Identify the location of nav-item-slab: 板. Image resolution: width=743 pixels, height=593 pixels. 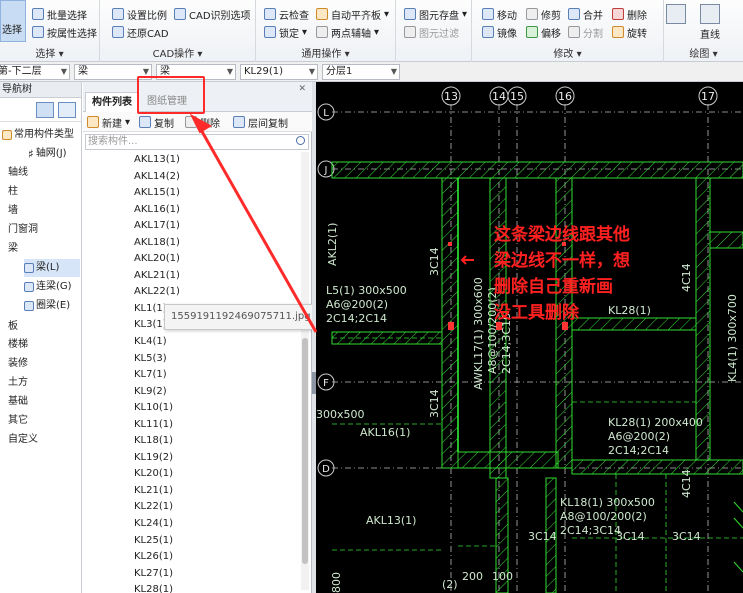
(13, 327).